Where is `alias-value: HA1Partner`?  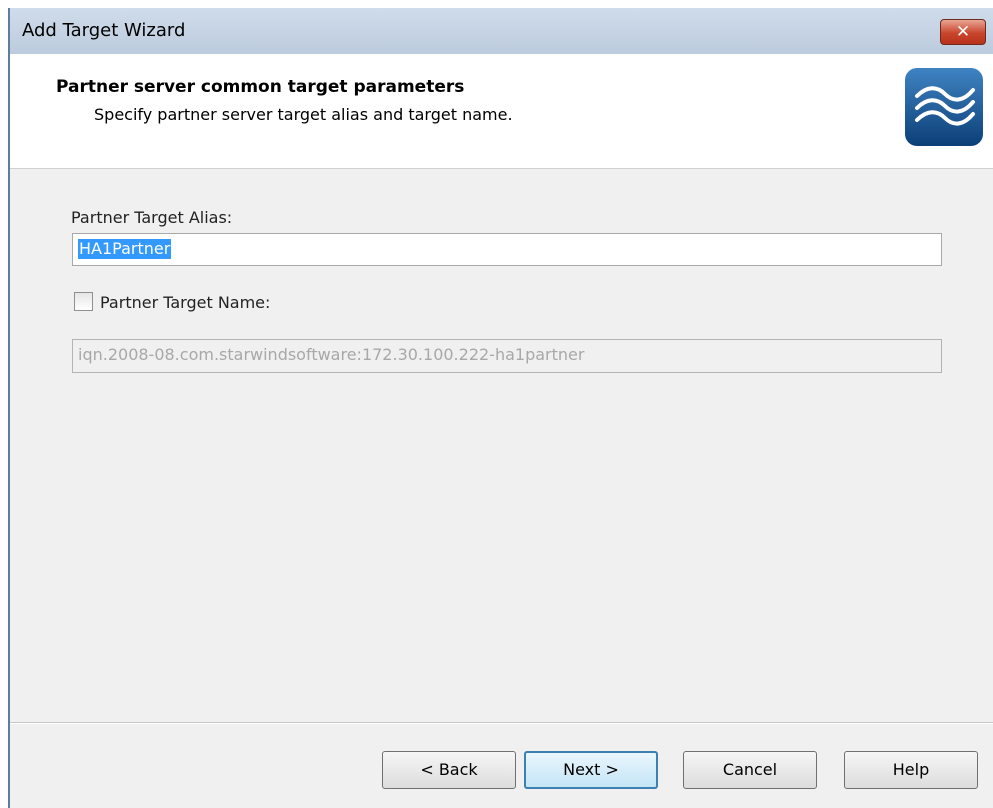
alias-value: HA1Partner is located at coordinates (125, 249).